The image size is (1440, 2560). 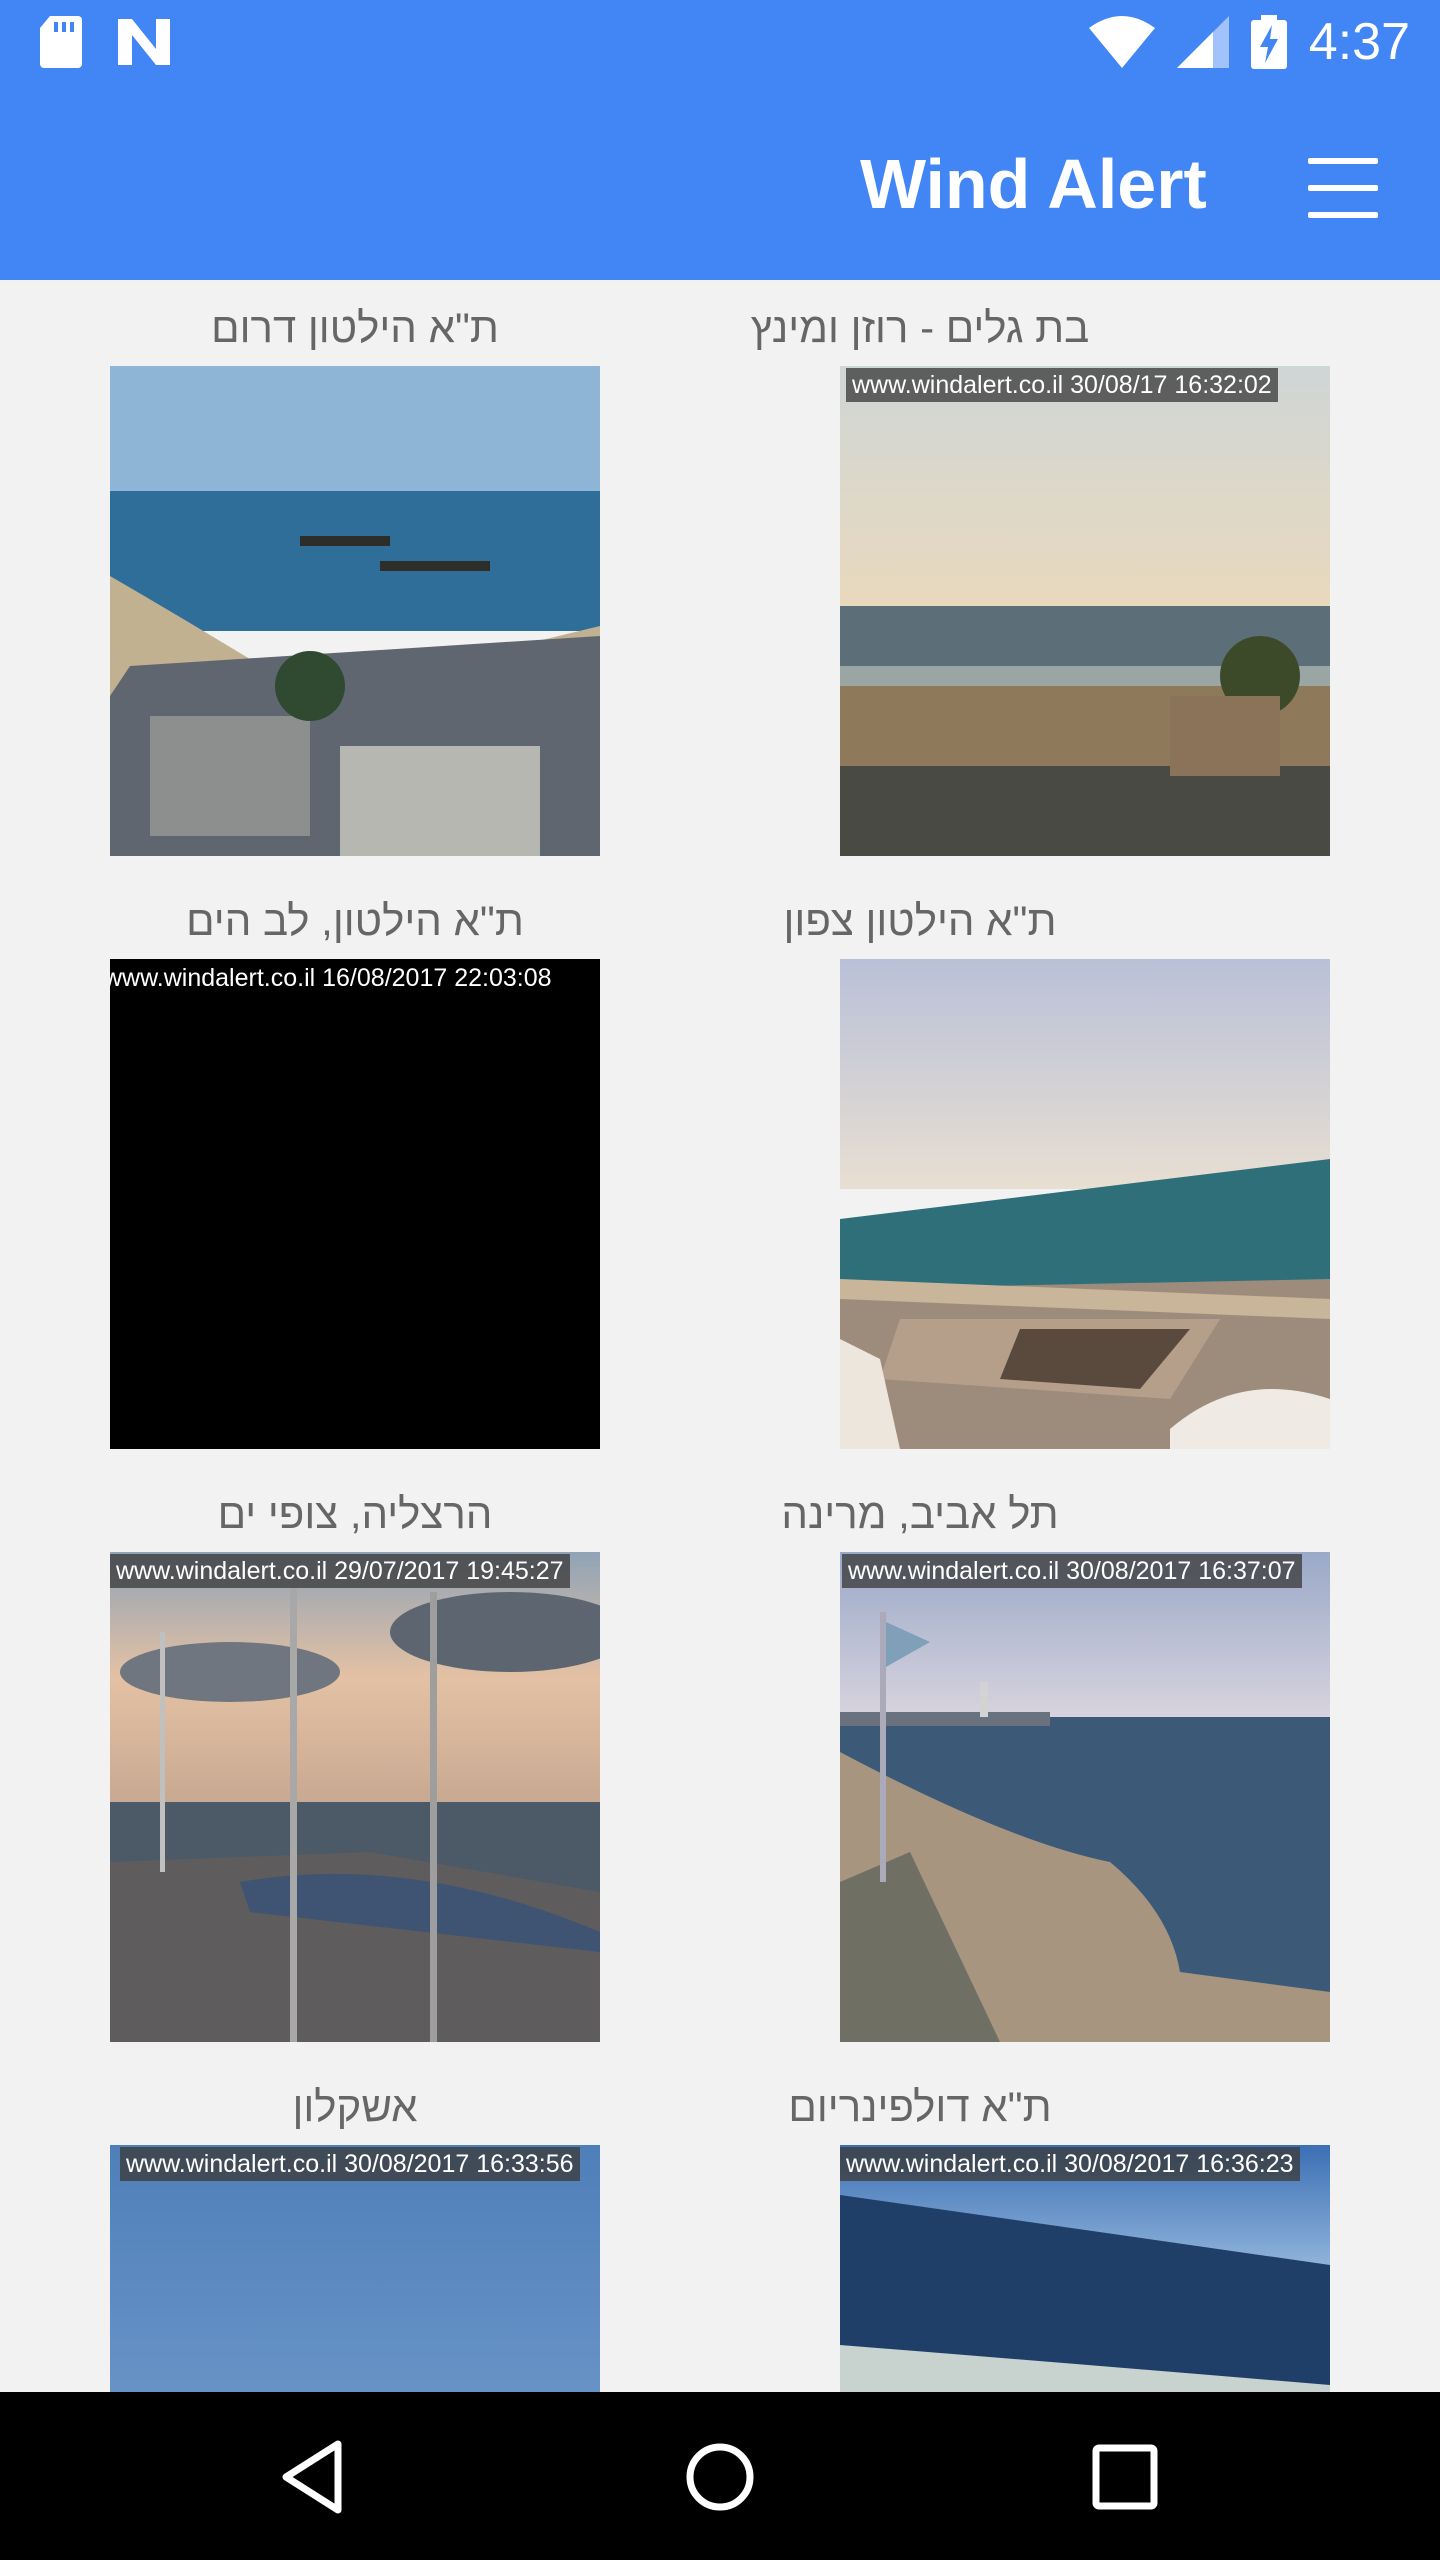 I want to click on cell-signal-icon, so click(x=1202, y=42).